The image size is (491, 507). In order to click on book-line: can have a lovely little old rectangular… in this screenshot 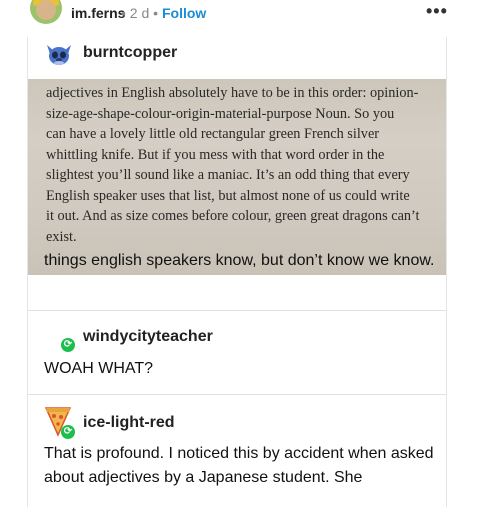, I will do `click(213, 134)`.